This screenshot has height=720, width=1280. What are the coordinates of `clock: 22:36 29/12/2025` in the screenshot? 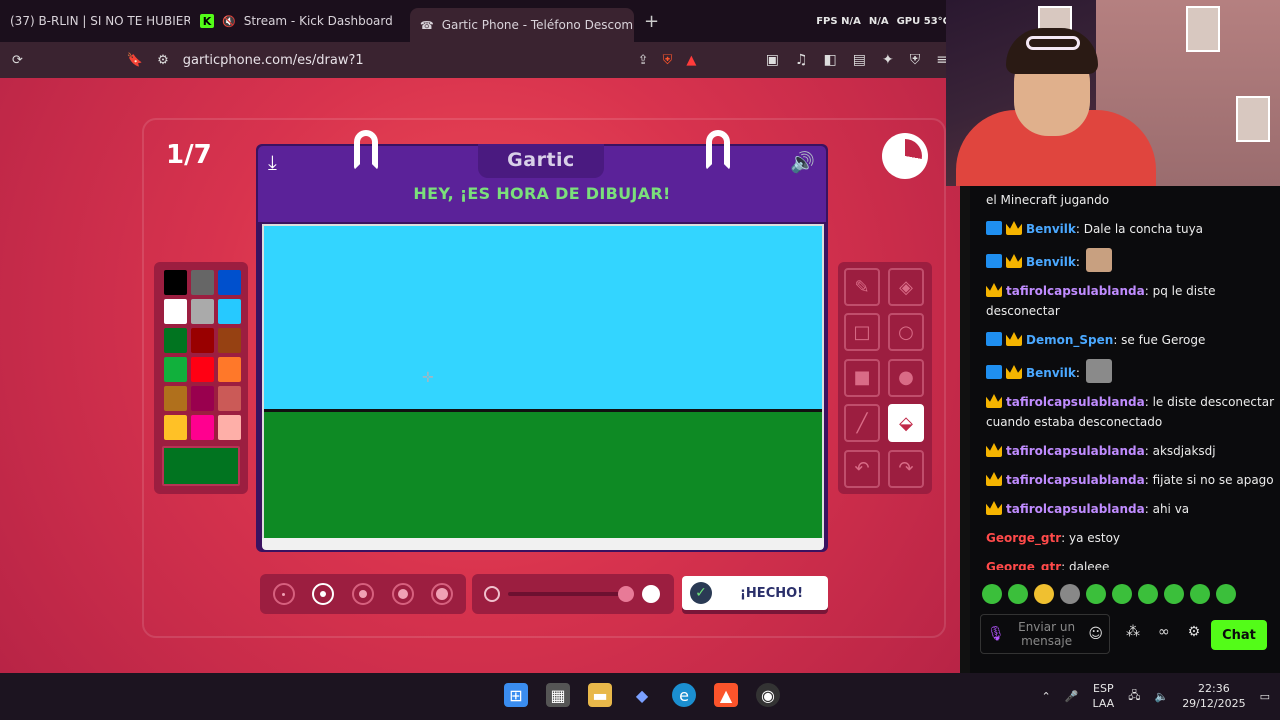 It's located at (1213, 696).